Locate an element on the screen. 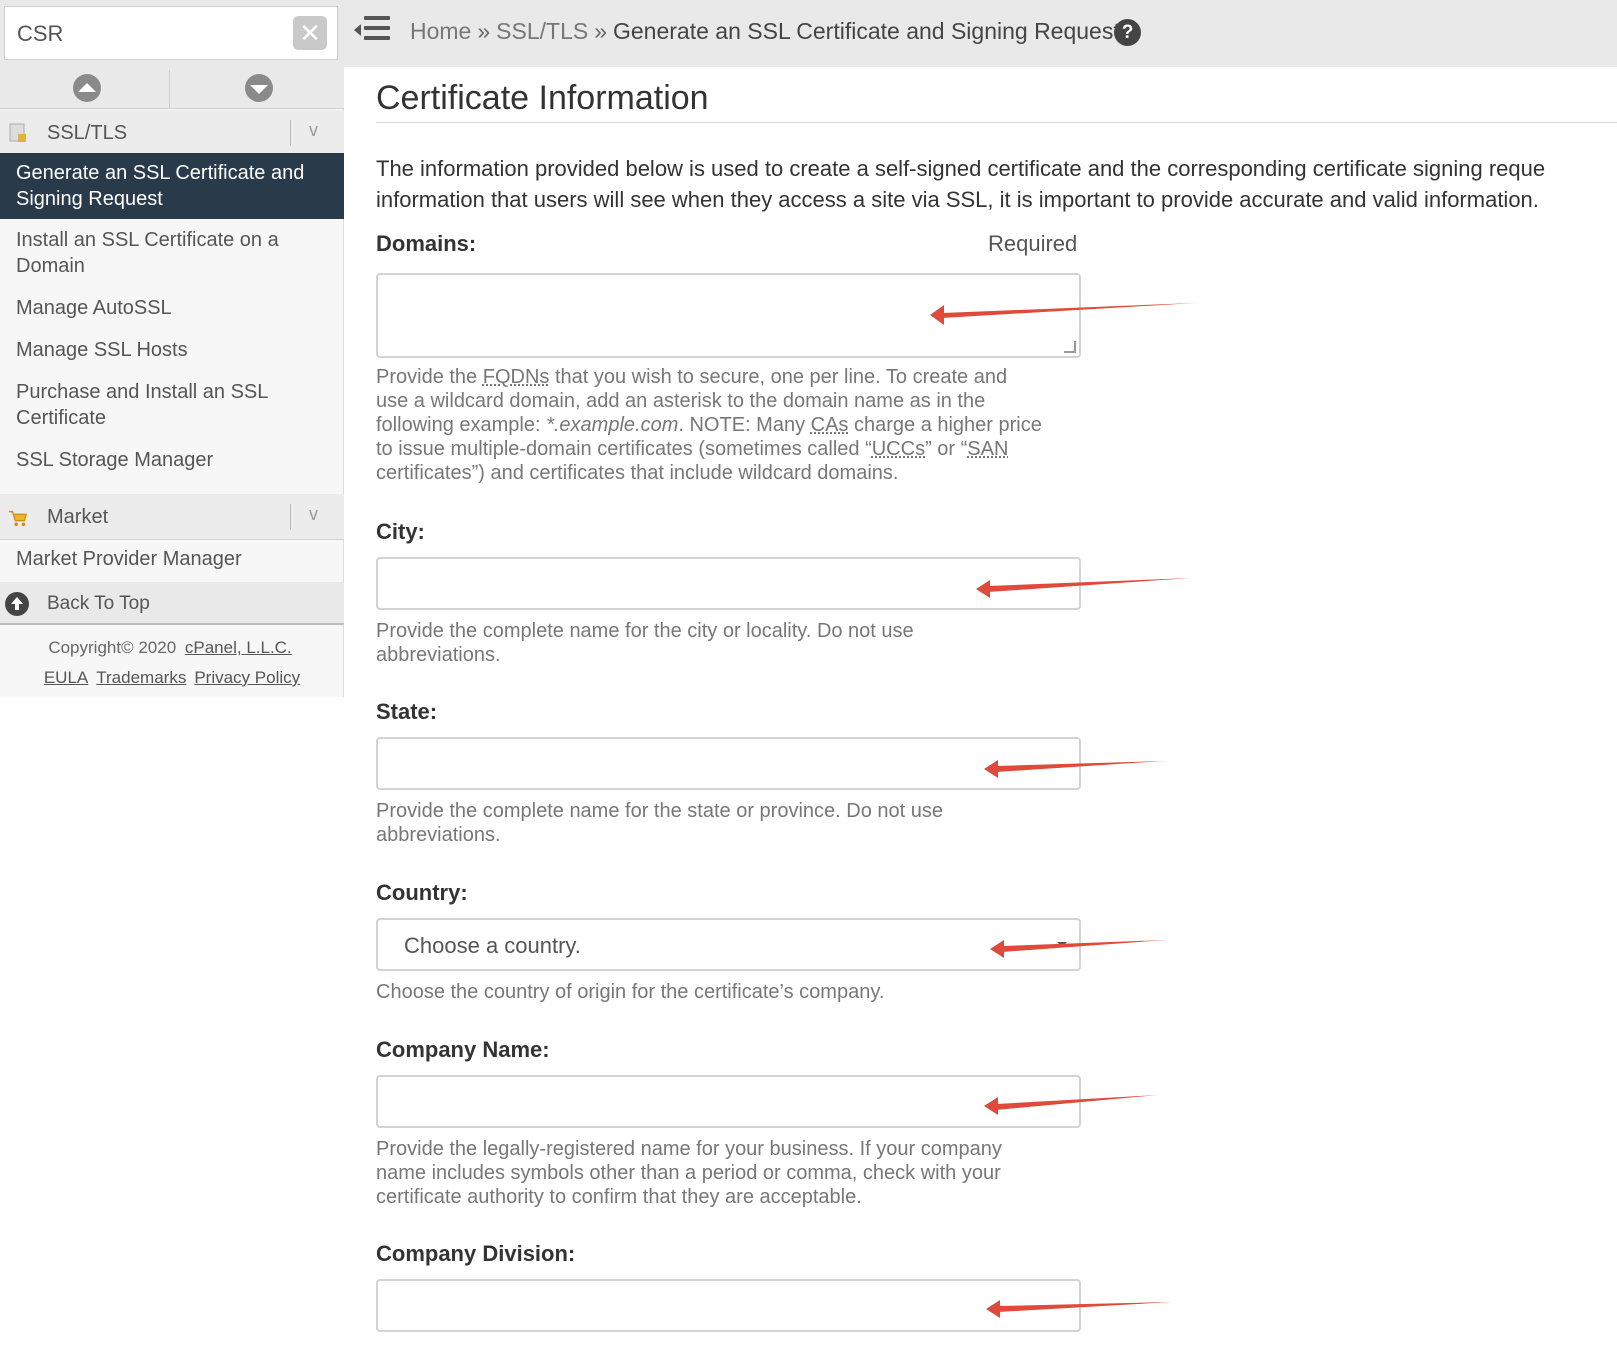 Image resolution: width=1617 pixels, height=1346 pixels. sidebar-item-manage-ssl-hosts: Manage SSL Hosts is located at coordinates (172, 350).